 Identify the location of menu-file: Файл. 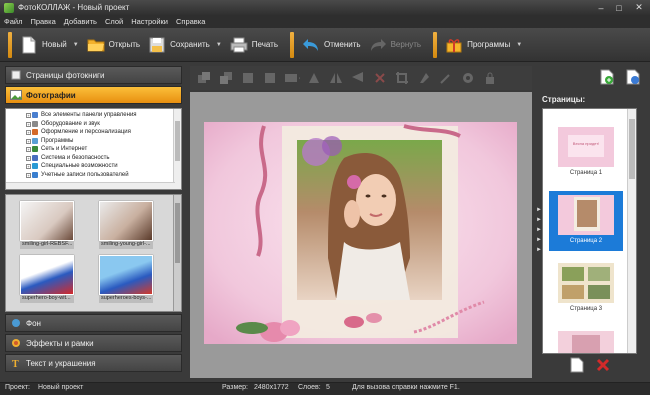
(13, 21).